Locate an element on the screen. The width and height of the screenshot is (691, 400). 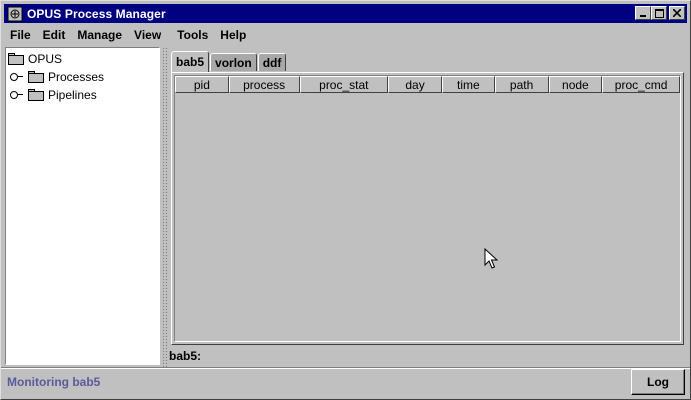
tree-node-label: Processes is located at coordinates (76, 77).